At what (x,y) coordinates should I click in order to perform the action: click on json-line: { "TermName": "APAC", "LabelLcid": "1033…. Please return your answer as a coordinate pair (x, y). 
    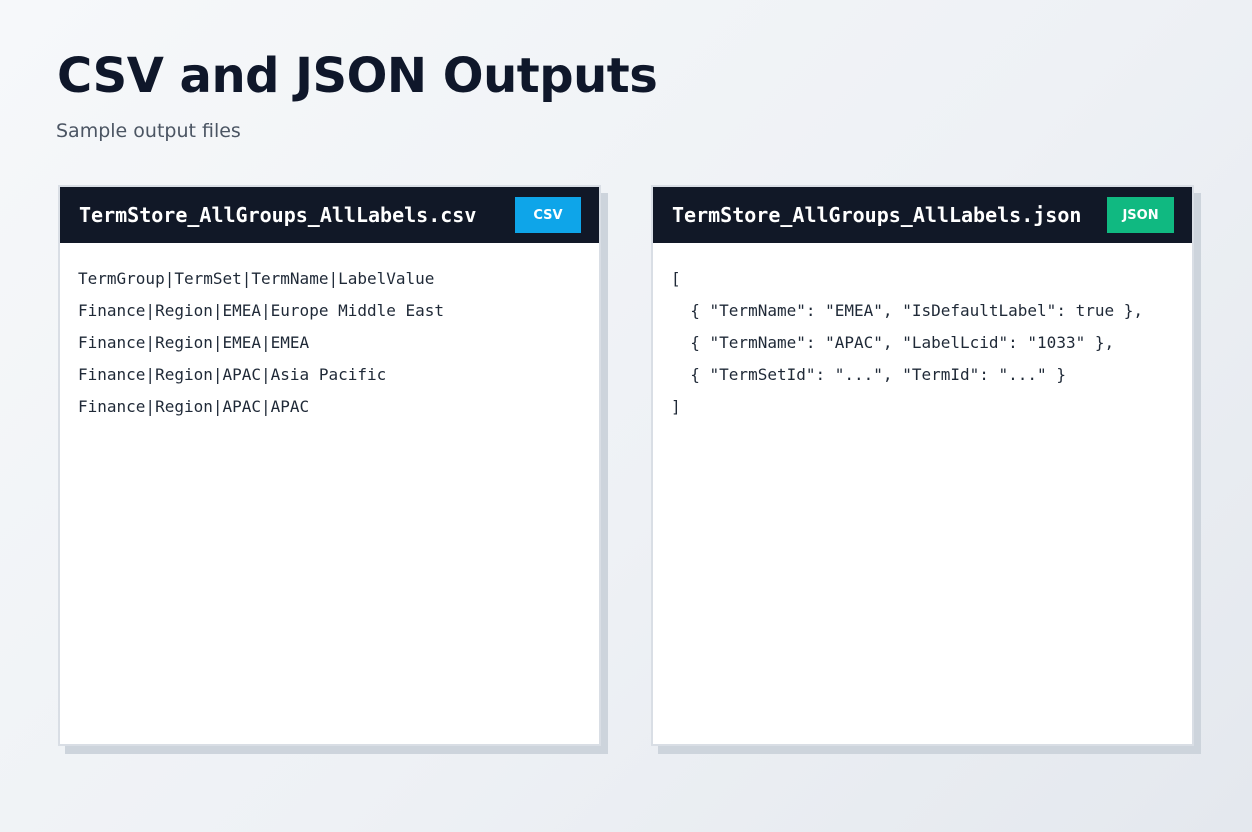
    Looking at the image, I should click on (893, 342).